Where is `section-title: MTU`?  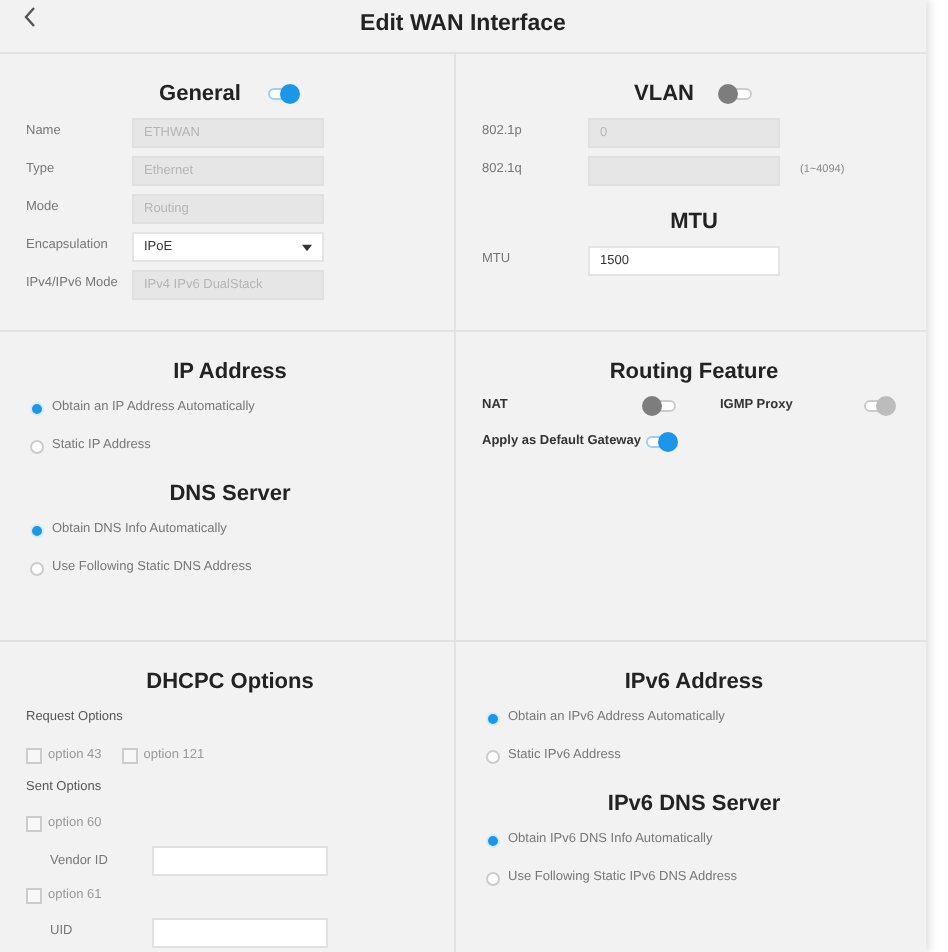
section-title: MTU is located at coordinates (694, 222).